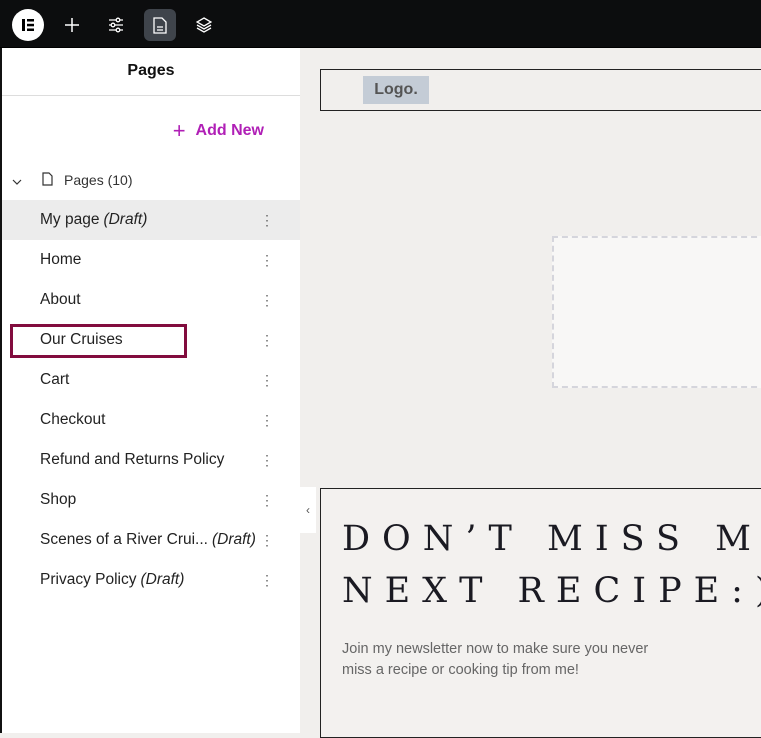  What do you see at coordinates (229, 130) in the screenshot?
I see `add-new-label: Add New` at bounding box center [229, 130].